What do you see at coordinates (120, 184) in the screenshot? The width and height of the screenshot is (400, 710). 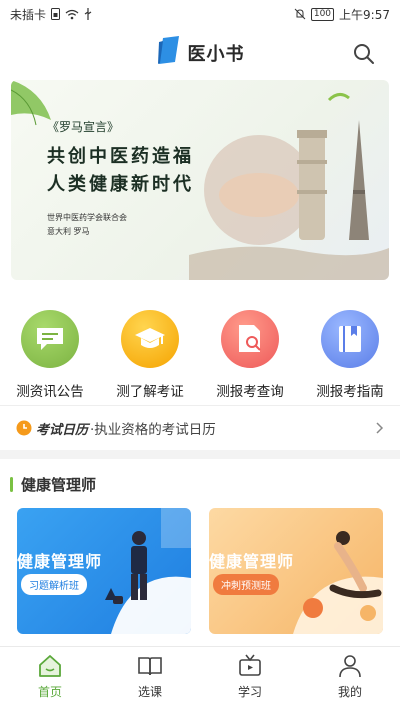 I see `banner-headline-2: 人类健康新时代` at bounding box center [120, 184].